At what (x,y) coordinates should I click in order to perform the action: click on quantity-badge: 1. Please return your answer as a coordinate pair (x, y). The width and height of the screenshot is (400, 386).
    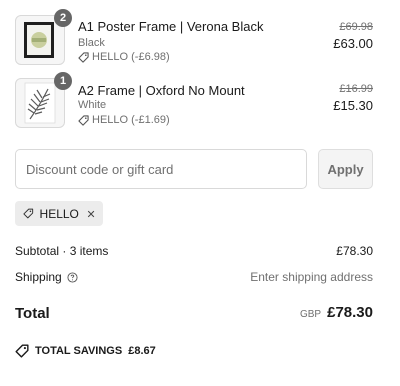
    Looking at the image, I should click on (63, 81).